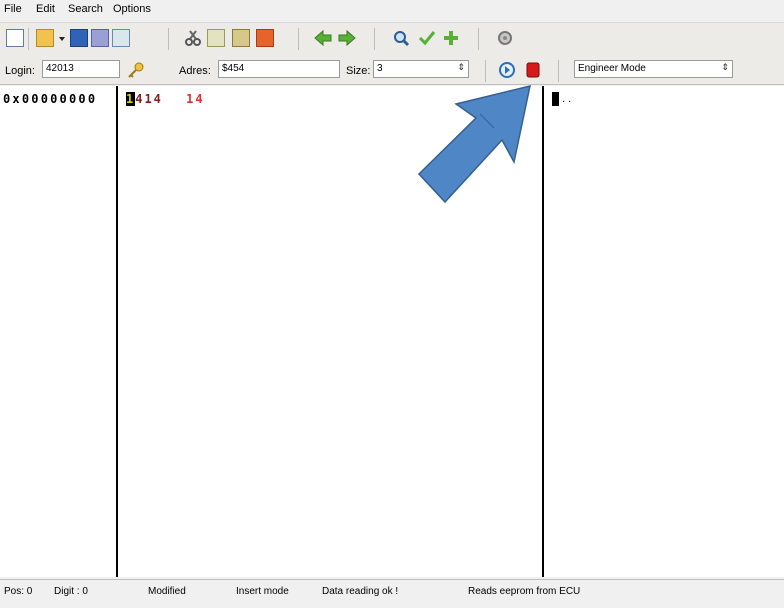 This screenshot has width=784, height=608. Describe the element at coordinates (427, 38) in the screenshot. I see `check-icon` at that location.